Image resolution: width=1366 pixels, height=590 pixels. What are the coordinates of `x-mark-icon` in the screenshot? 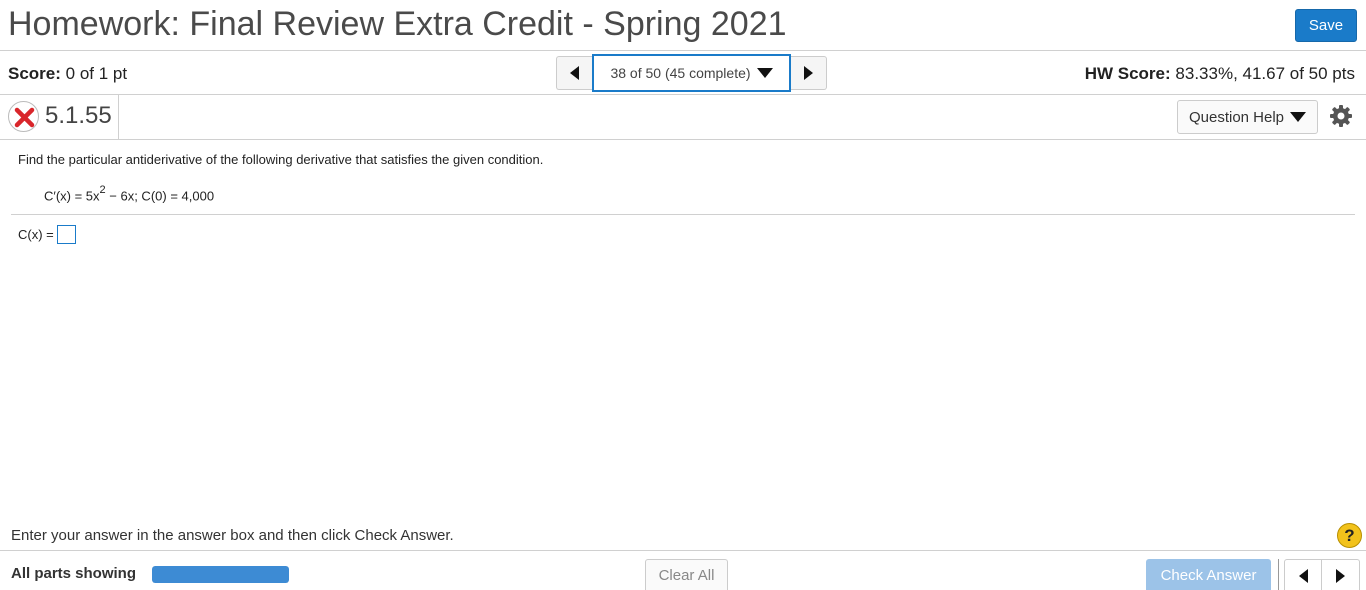 It's located at (24, 117).